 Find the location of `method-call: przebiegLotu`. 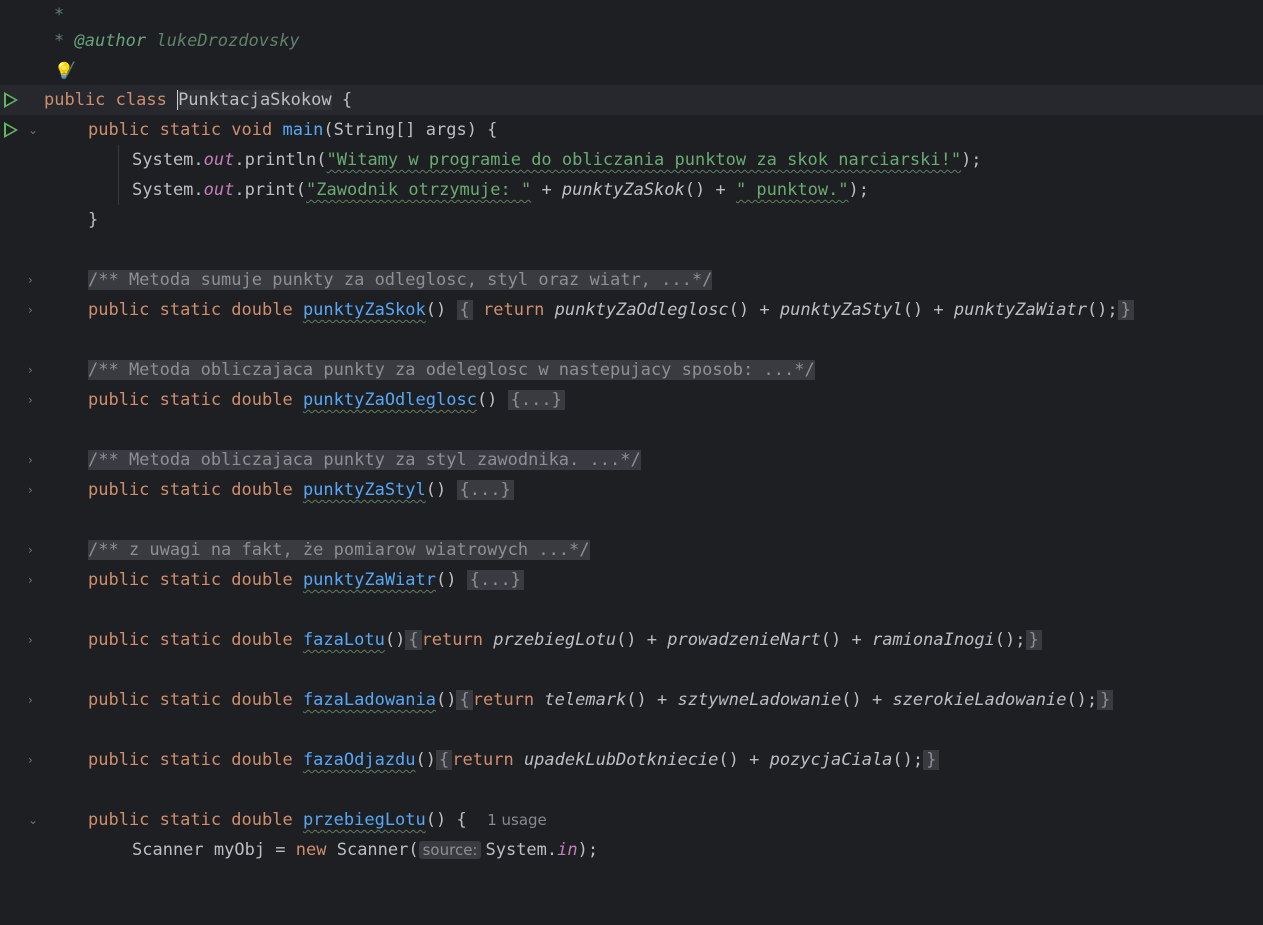

method-call: przebiegLotu is located at coordinates (554, 640).